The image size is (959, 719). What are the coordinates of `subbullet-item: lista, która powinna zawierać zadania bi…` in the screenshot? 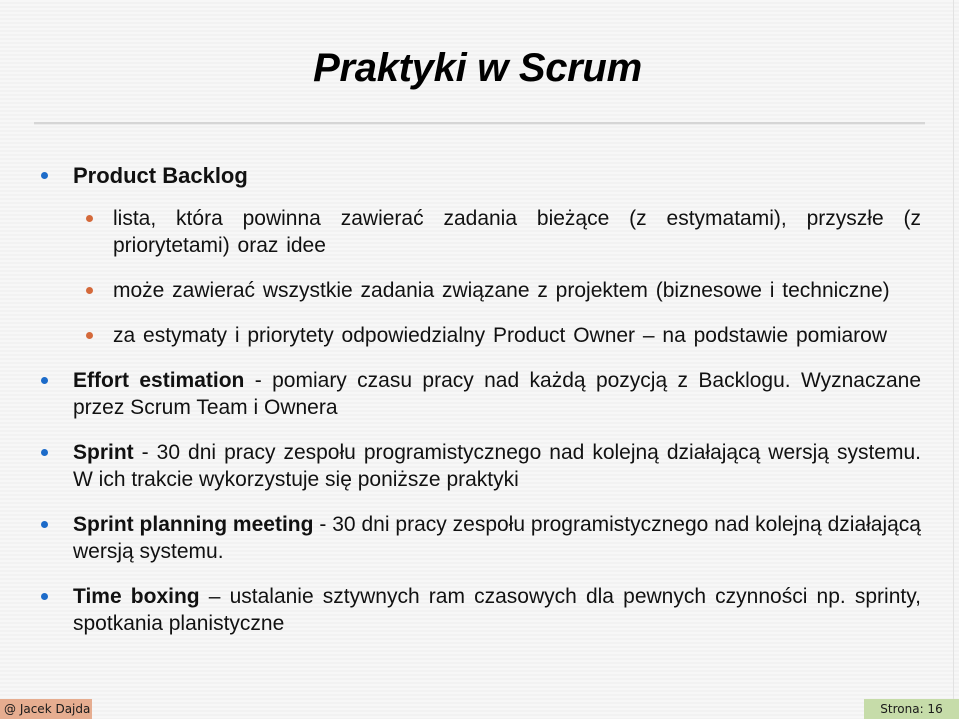 It's located at (460, 232).